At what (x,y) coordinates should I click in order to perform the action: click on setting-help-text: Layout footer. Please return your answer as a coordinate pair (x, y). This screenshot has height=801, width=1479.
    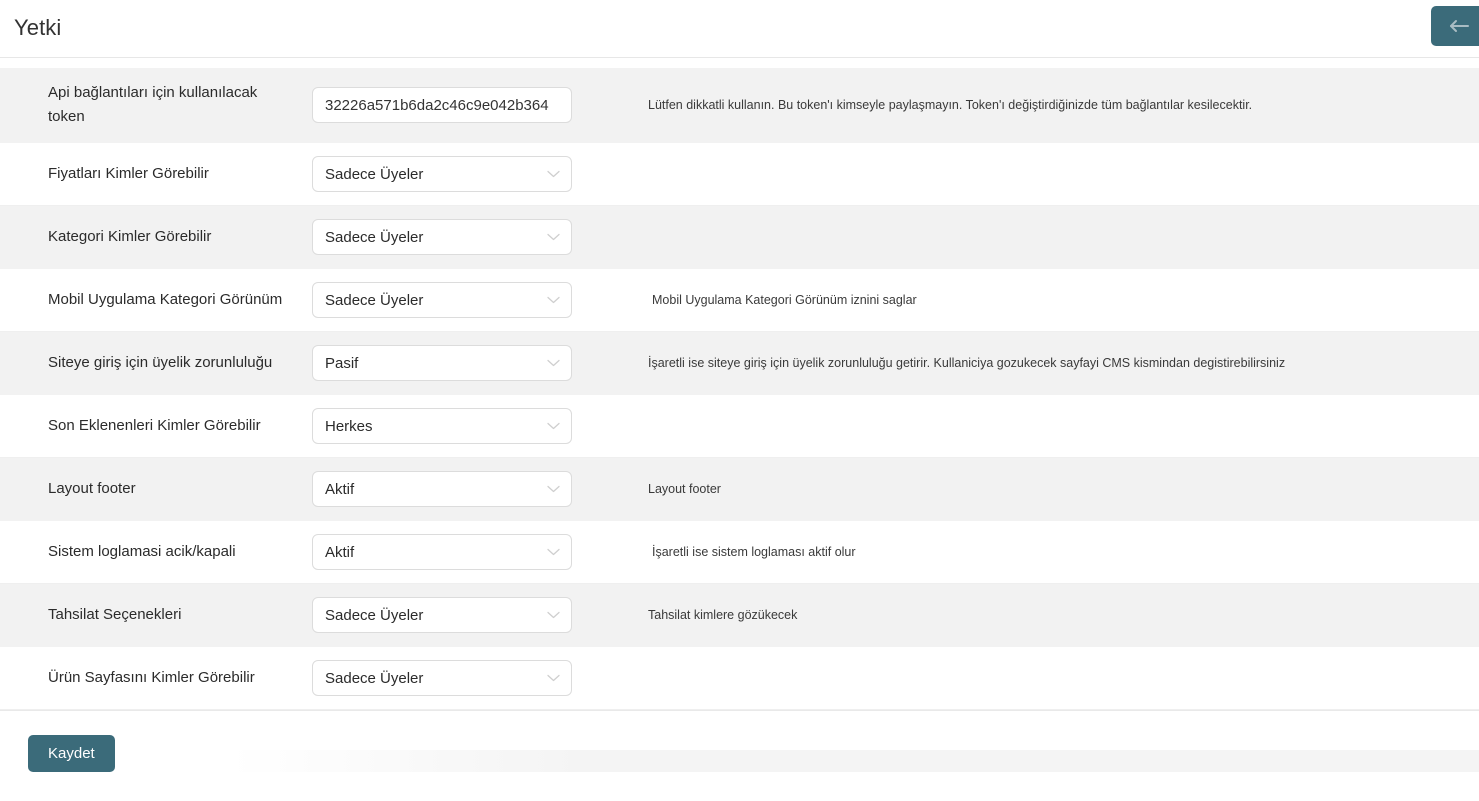
    Looking at the image, I should click on (684, 489).